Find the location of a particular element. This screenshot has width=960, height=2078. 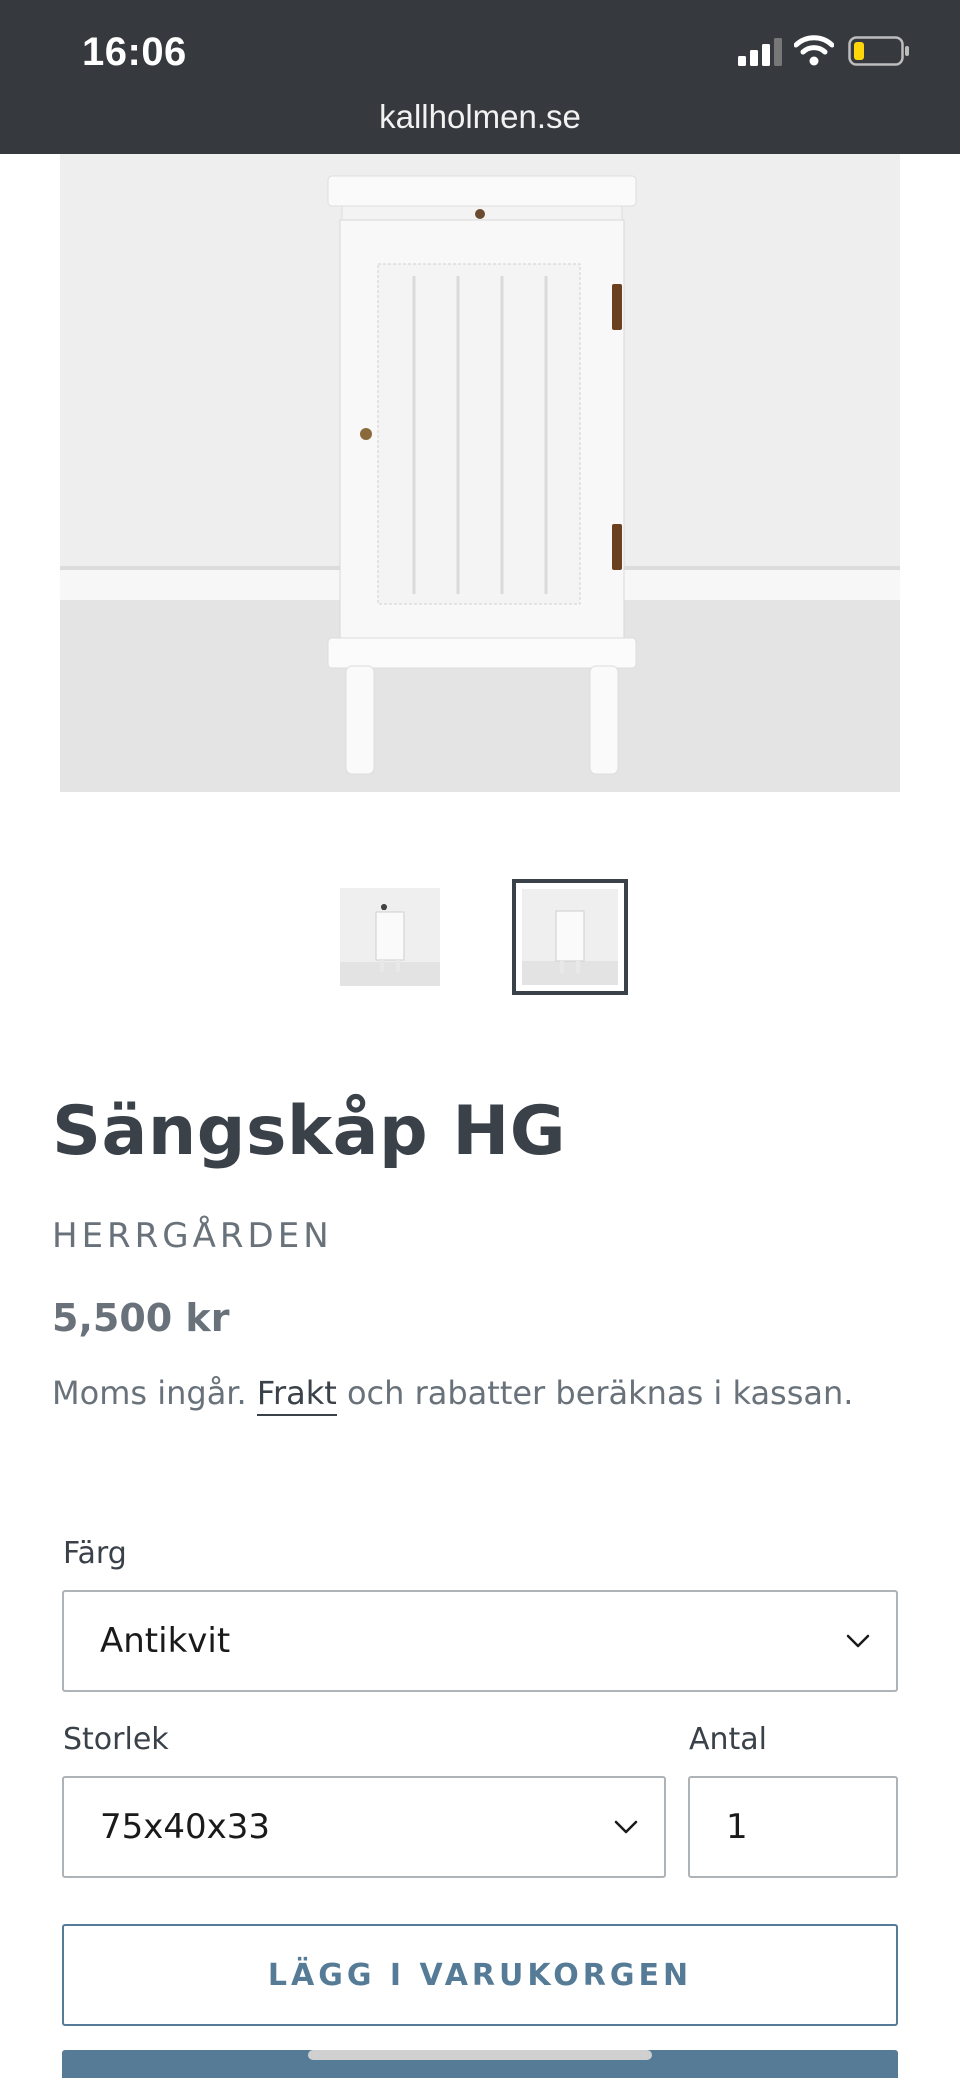

quantity-label: Antal is located at coordinates (728, 1739).